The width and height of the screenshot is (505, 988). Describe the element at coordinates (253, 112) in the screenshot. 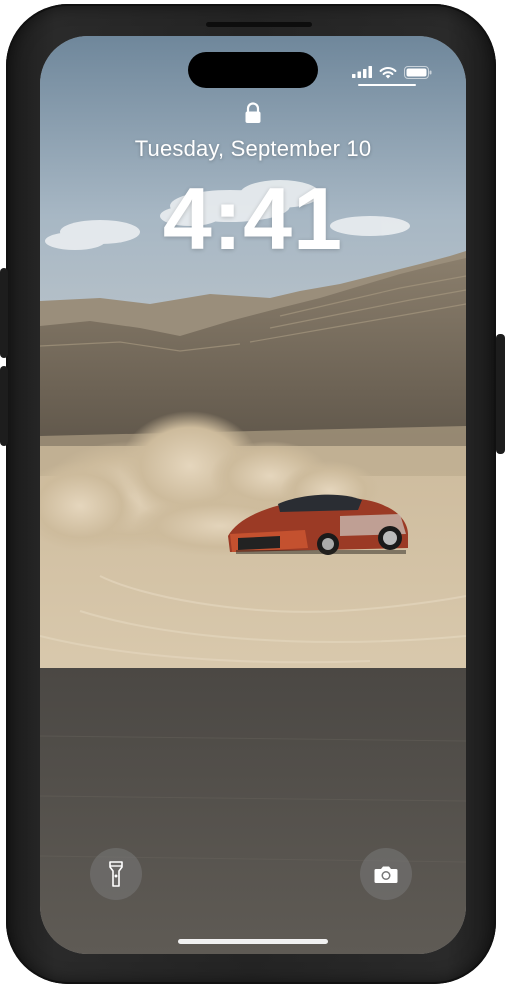

I see `lock-icon` at that location.